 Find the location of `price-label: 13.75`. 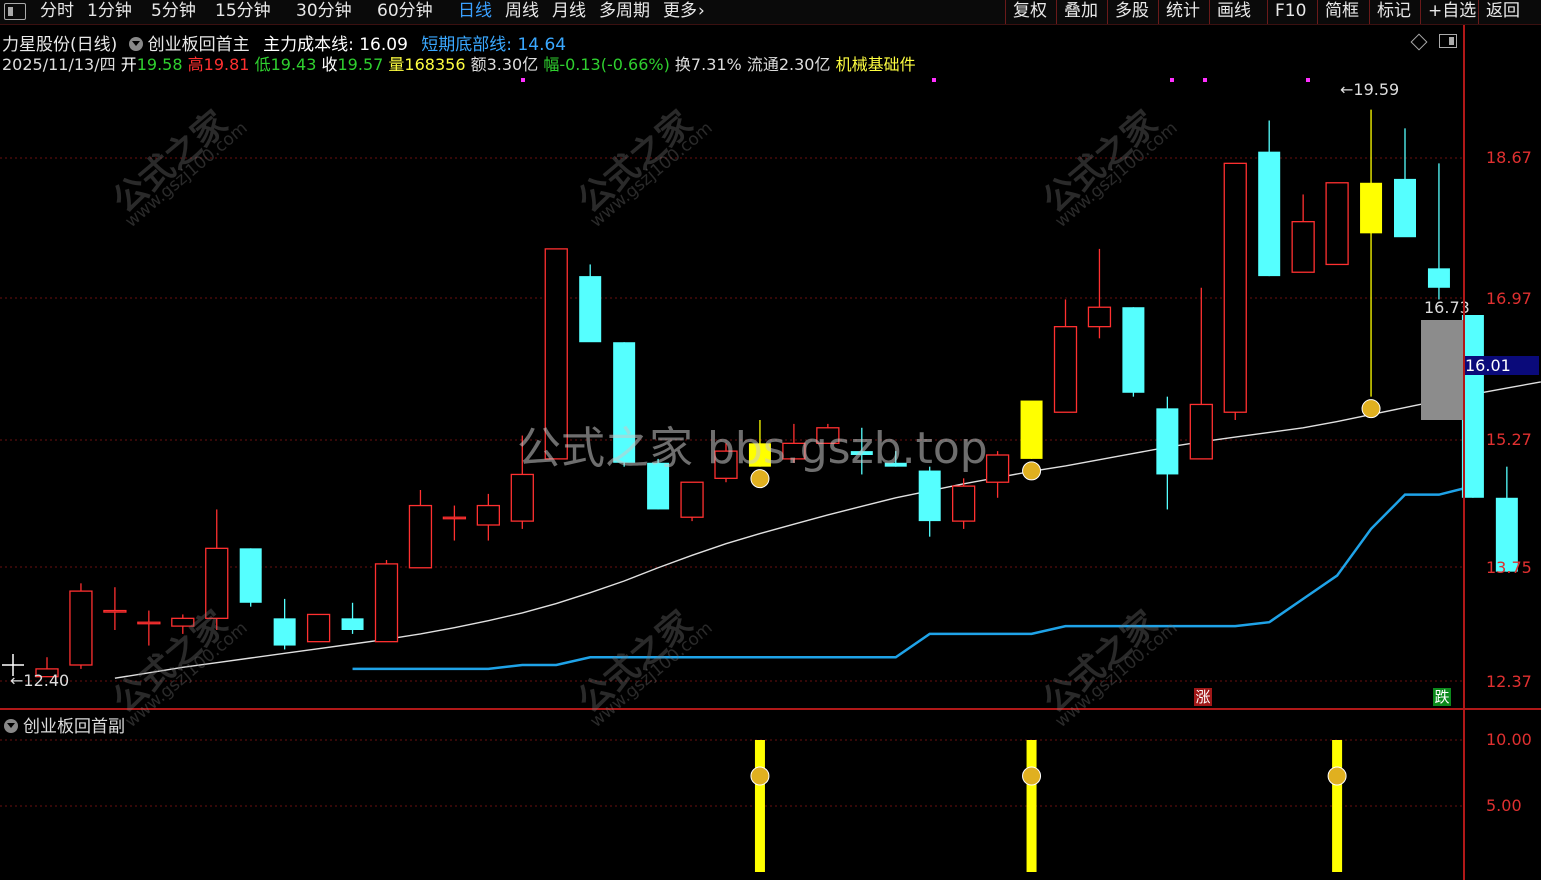

price-label: 13.75 is located at coordinates (1509, 567).